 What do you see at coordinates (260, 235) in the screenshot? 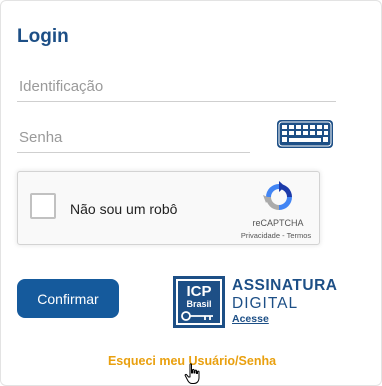
I see `privacy-link: Privacidade` at bounding box center [260, 235].